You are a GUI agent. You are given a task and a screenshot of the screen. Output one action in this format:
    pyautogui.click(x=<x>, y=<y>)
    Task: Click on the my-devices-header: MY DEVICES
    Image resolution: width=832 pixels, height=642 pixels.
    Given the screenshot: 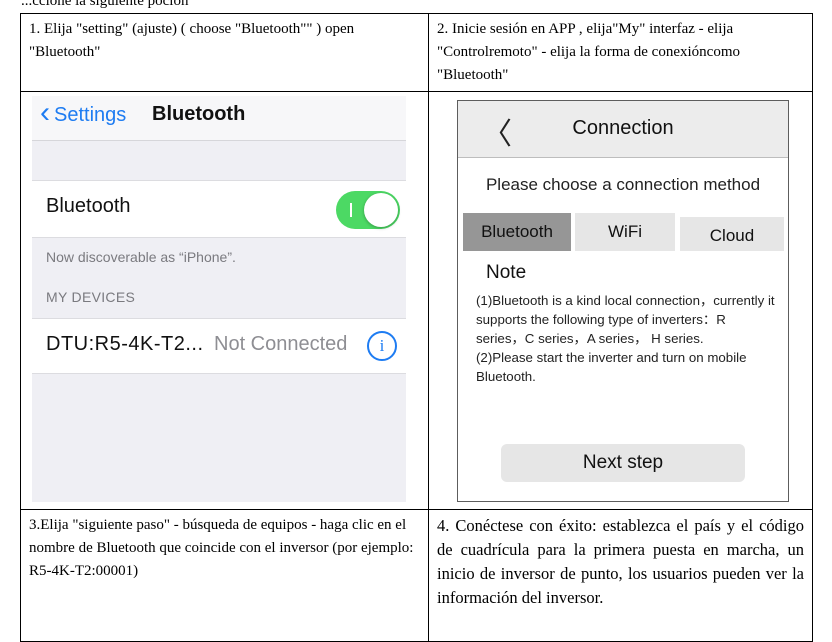 What is the action you would take?
    pyautogui.click(x=91, y=297)
    